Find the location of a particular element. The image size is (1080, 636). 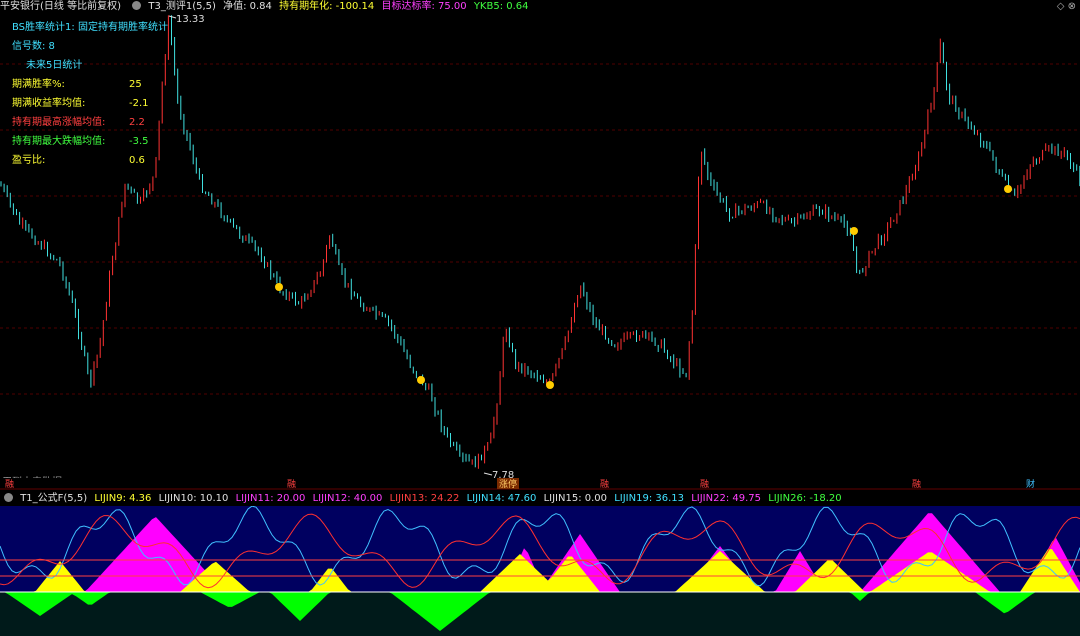

stats-row-value: 0.6 is located at coordinates (137, 160).